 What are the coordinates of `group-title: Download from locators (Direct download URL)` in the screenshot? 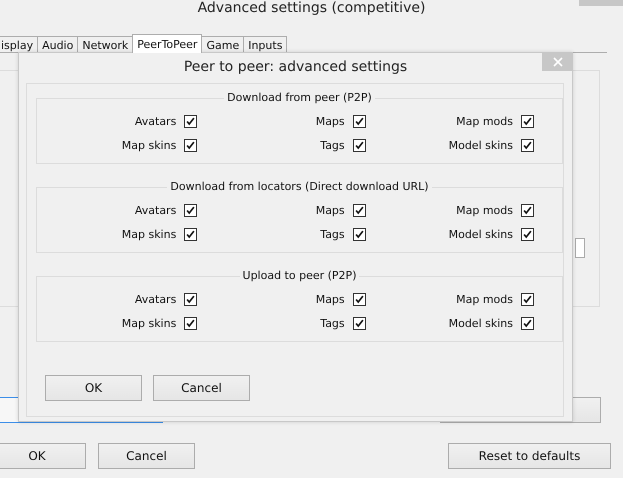 It's located at (299, 187).